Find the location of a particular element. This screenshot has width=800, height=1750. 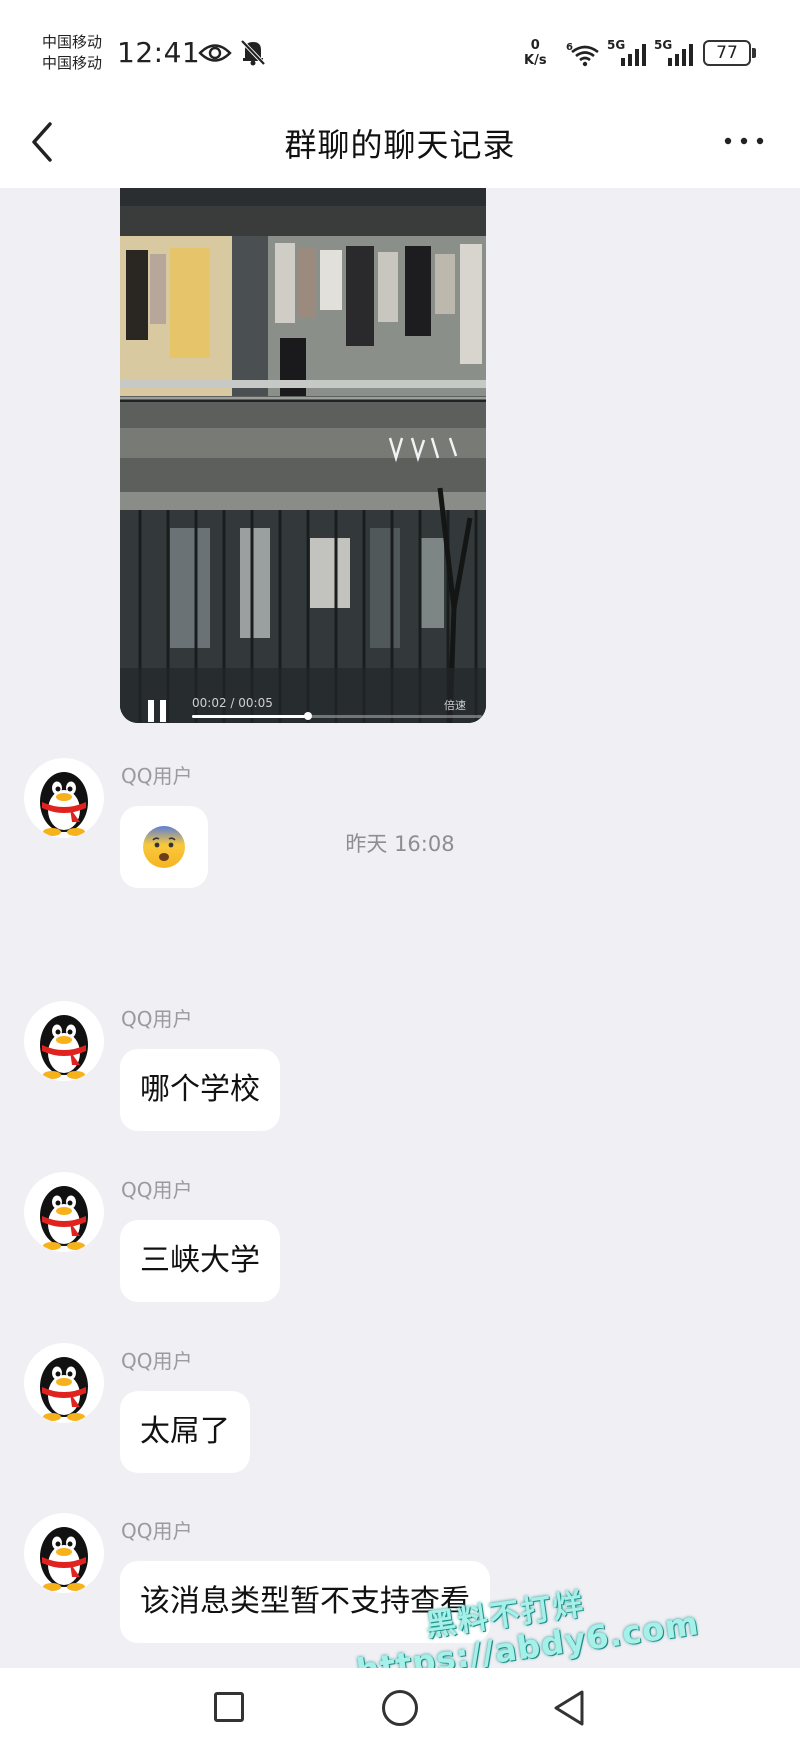

network-speed: 0 K/s is located at coordinates (535, 53).